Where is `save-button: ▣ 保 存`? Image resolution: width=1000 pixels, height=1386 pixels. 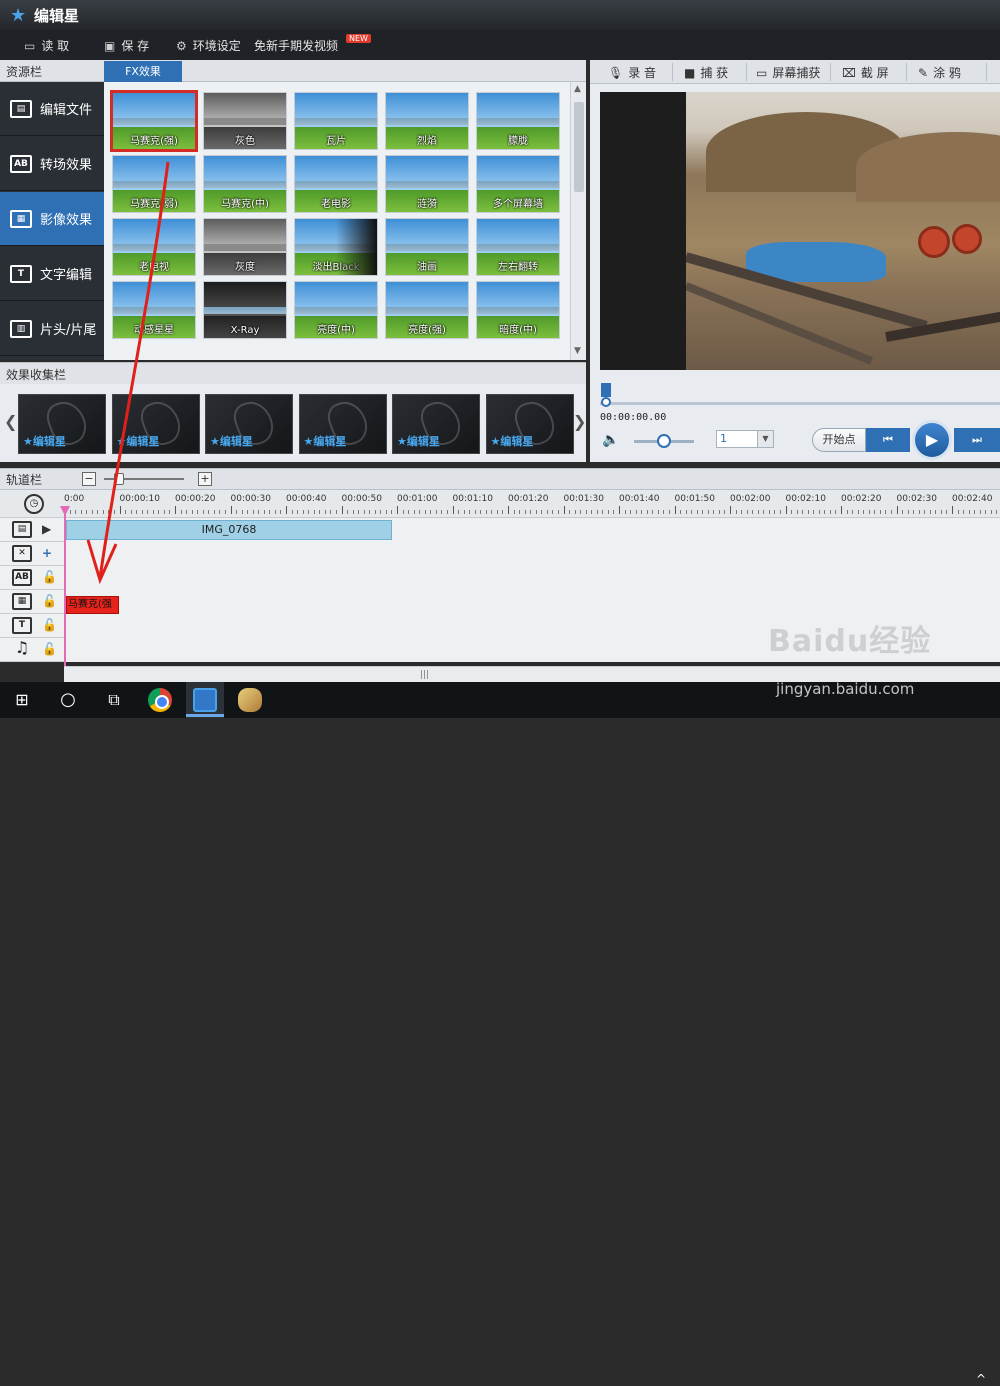 save-button: ▣ 保 存 is located at coordinates (126, 45).